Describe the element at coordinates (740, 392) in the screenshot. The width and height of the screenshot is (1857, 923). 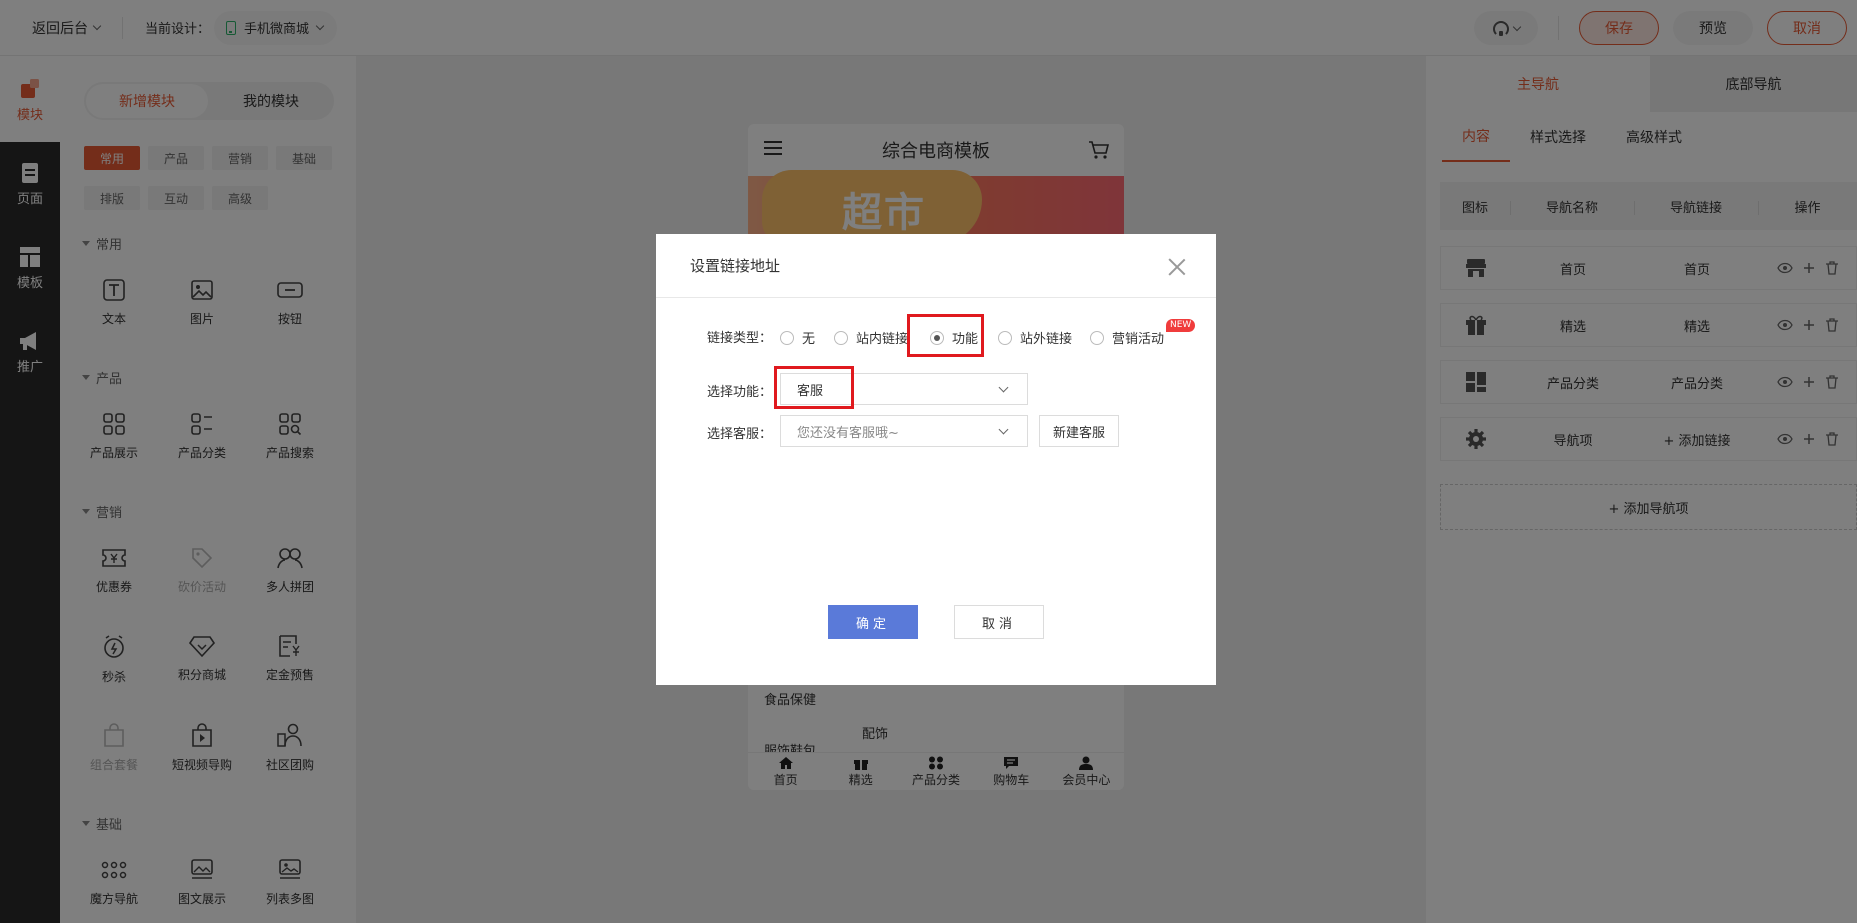
I see `select-function-label: 选择功能：` at that location.